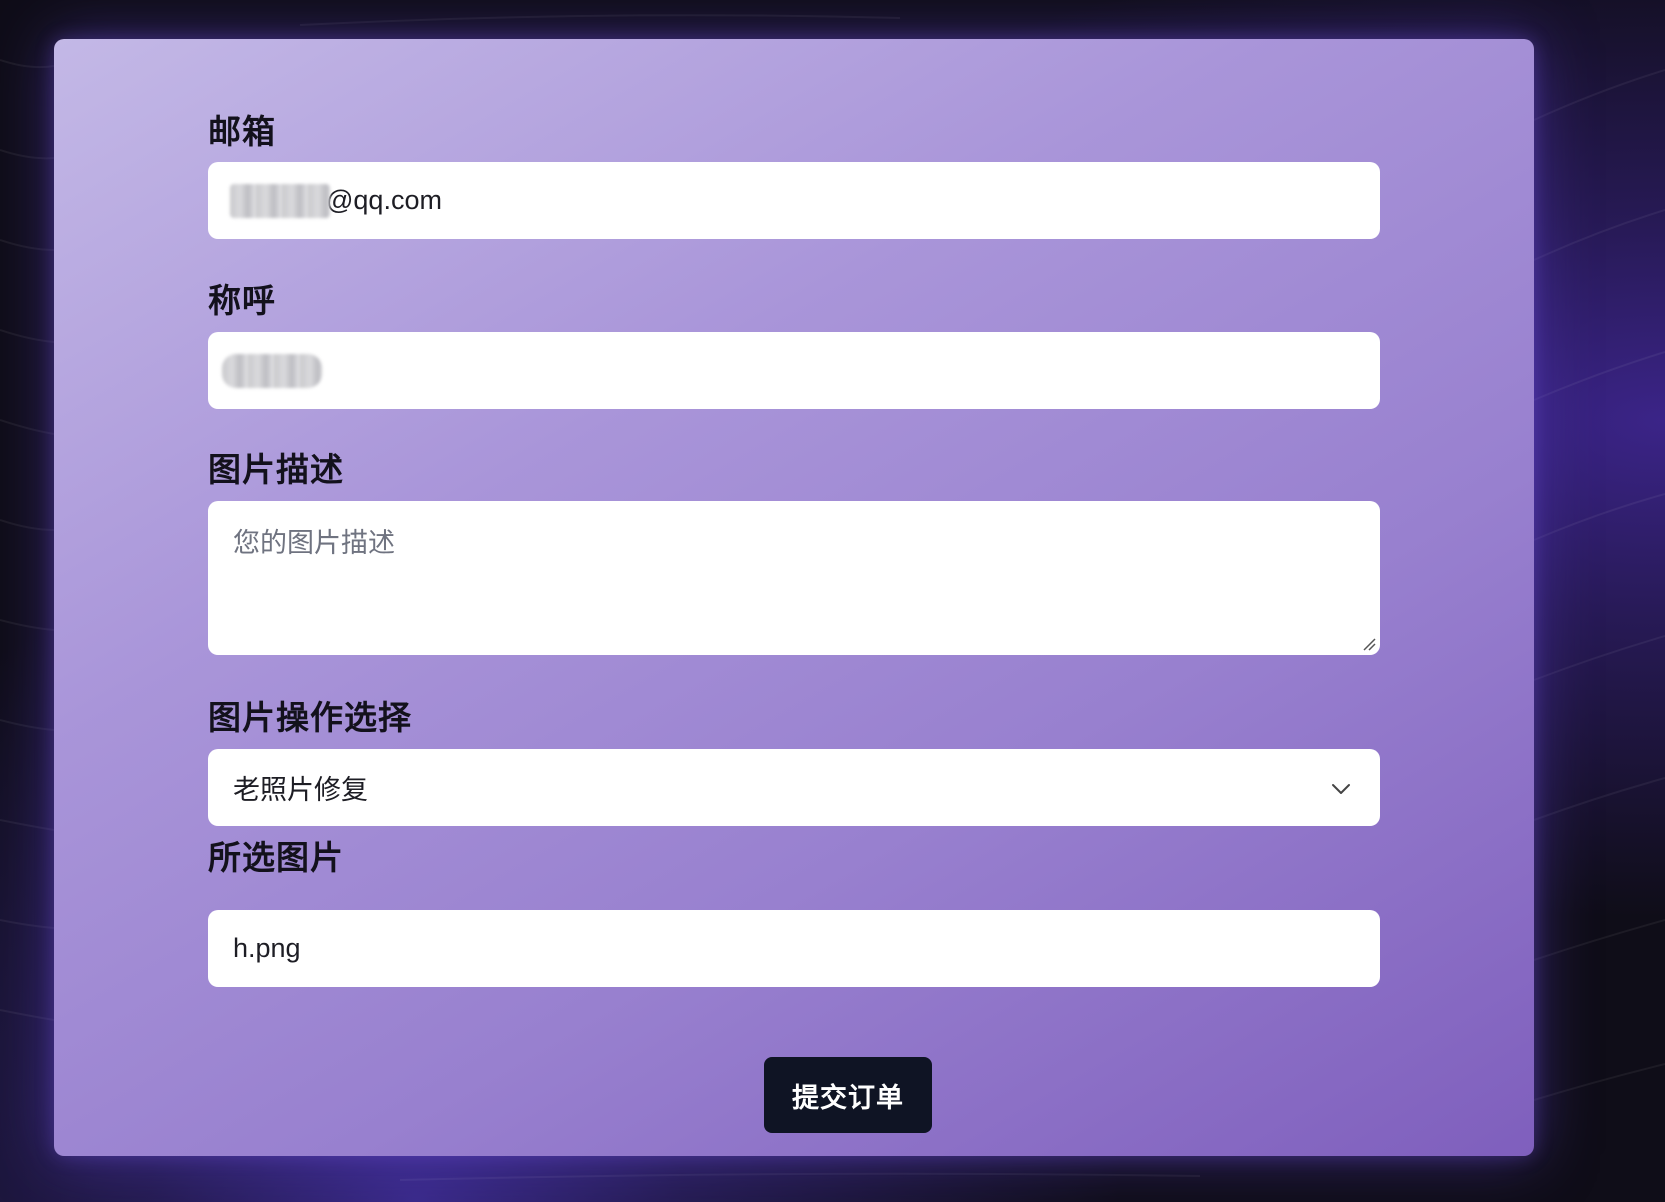  I want to click on chevron-down-icon, so click(1341, 789).